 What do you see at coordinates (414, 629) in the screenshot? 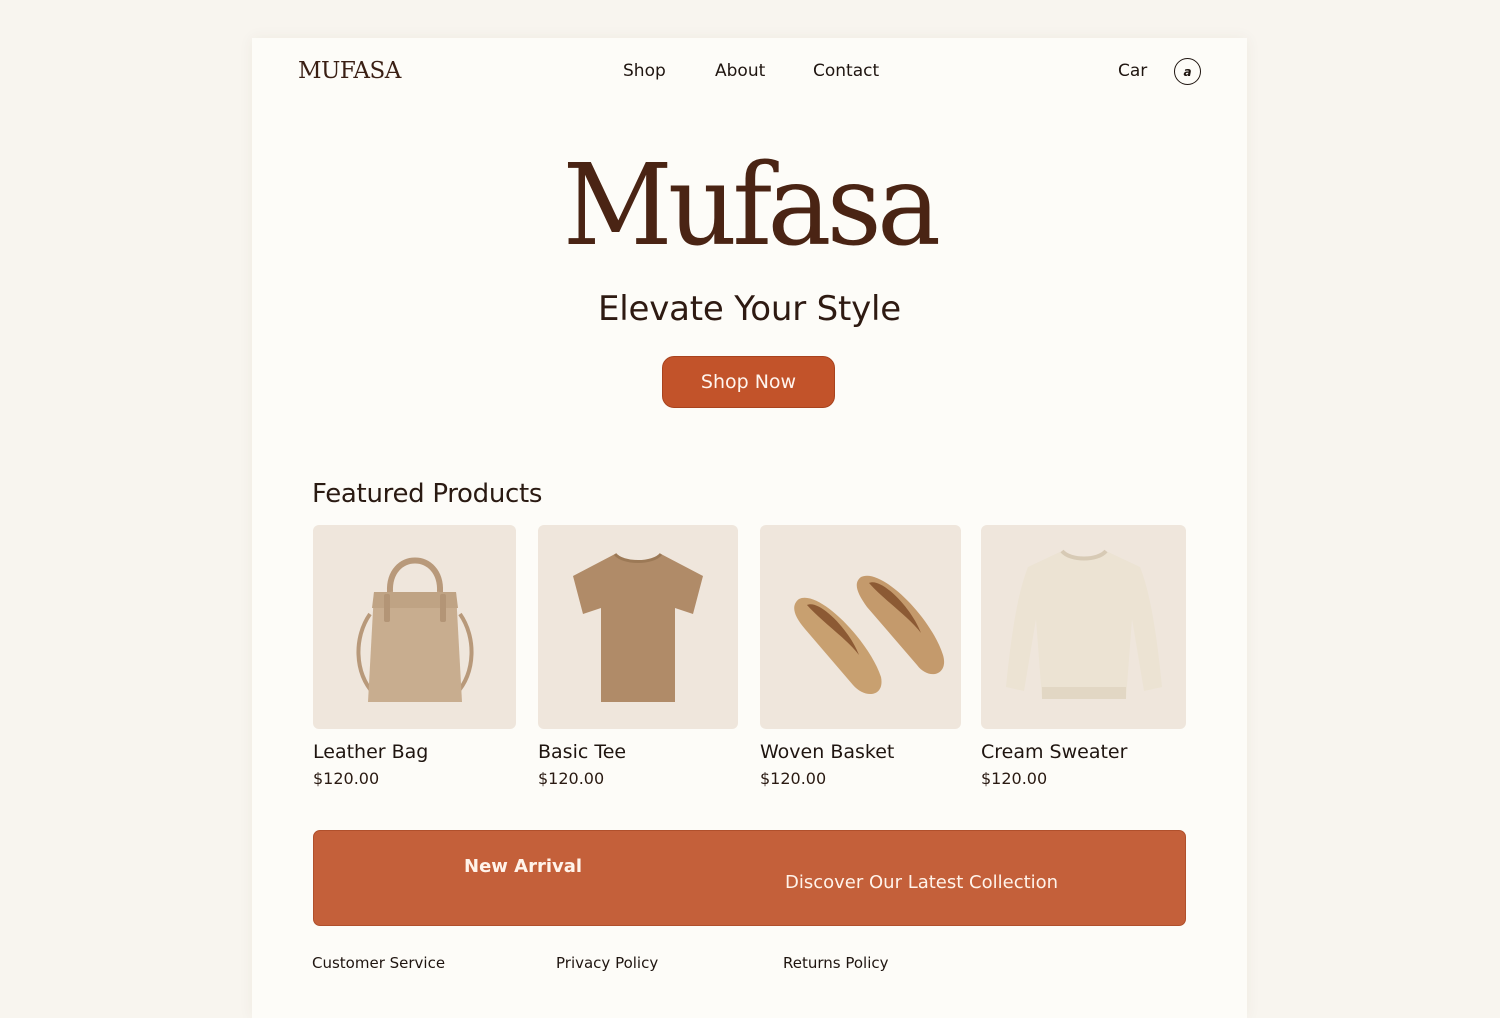
I see `bag-icon` at bounding box center [414, 629].